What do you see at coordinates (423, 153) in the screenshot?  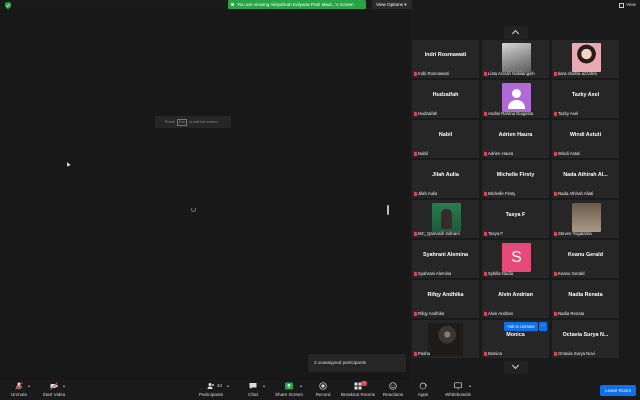 I see `participant-name: Nabil` at bounding box center [423, 153].